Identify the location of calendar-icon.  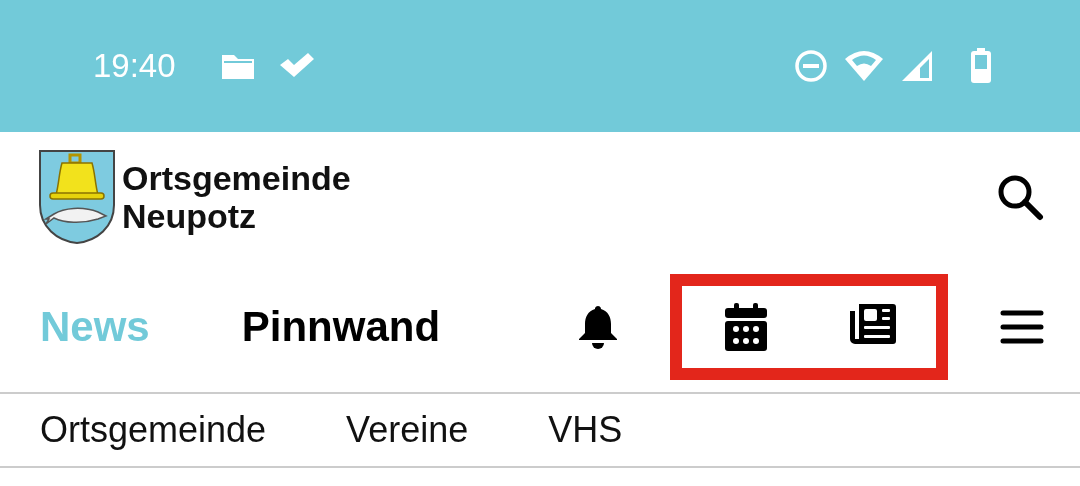
(745, 327).